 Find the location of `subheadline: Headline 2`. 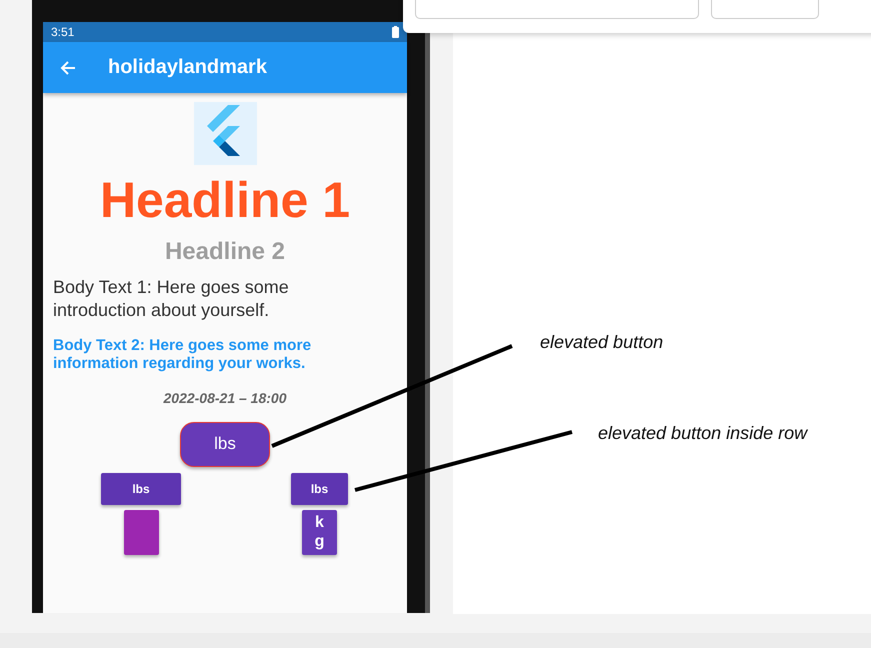

subheadline: Headline 2 is located at coordinates (225, 252).